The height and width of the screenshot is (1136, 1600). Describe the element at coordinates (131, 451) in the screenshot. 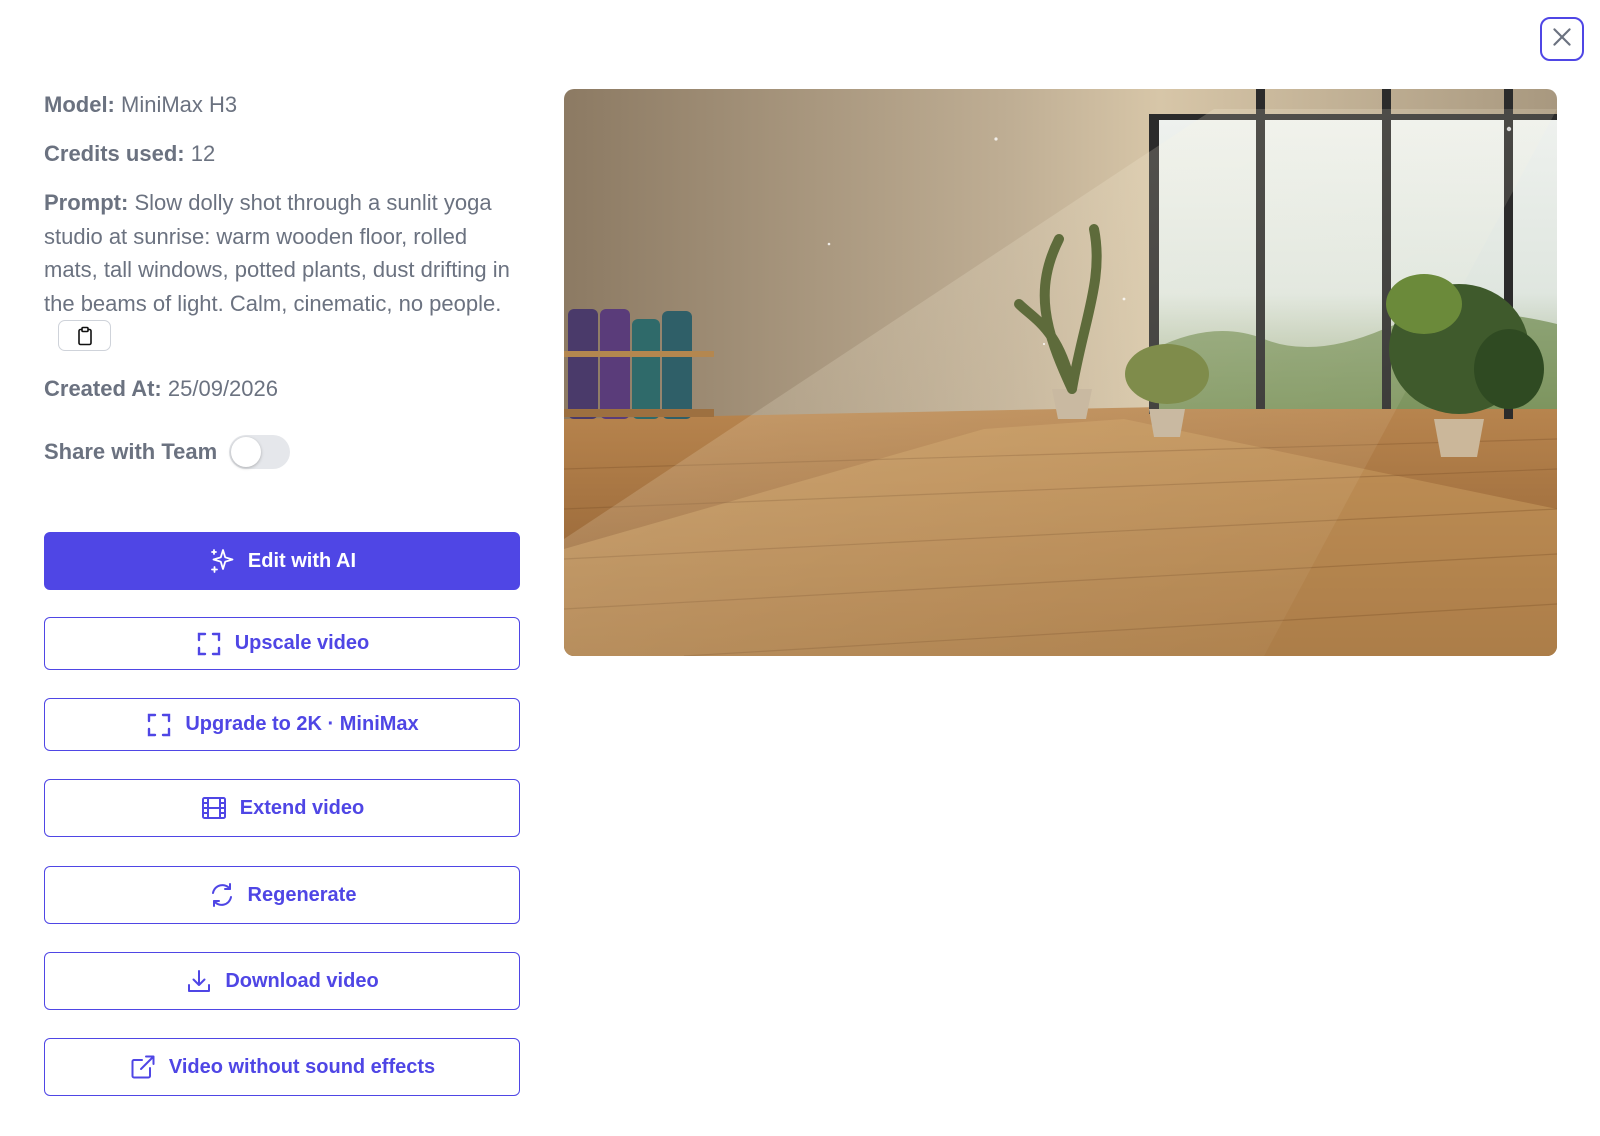

I see `share-label: Share with Team` at that location.